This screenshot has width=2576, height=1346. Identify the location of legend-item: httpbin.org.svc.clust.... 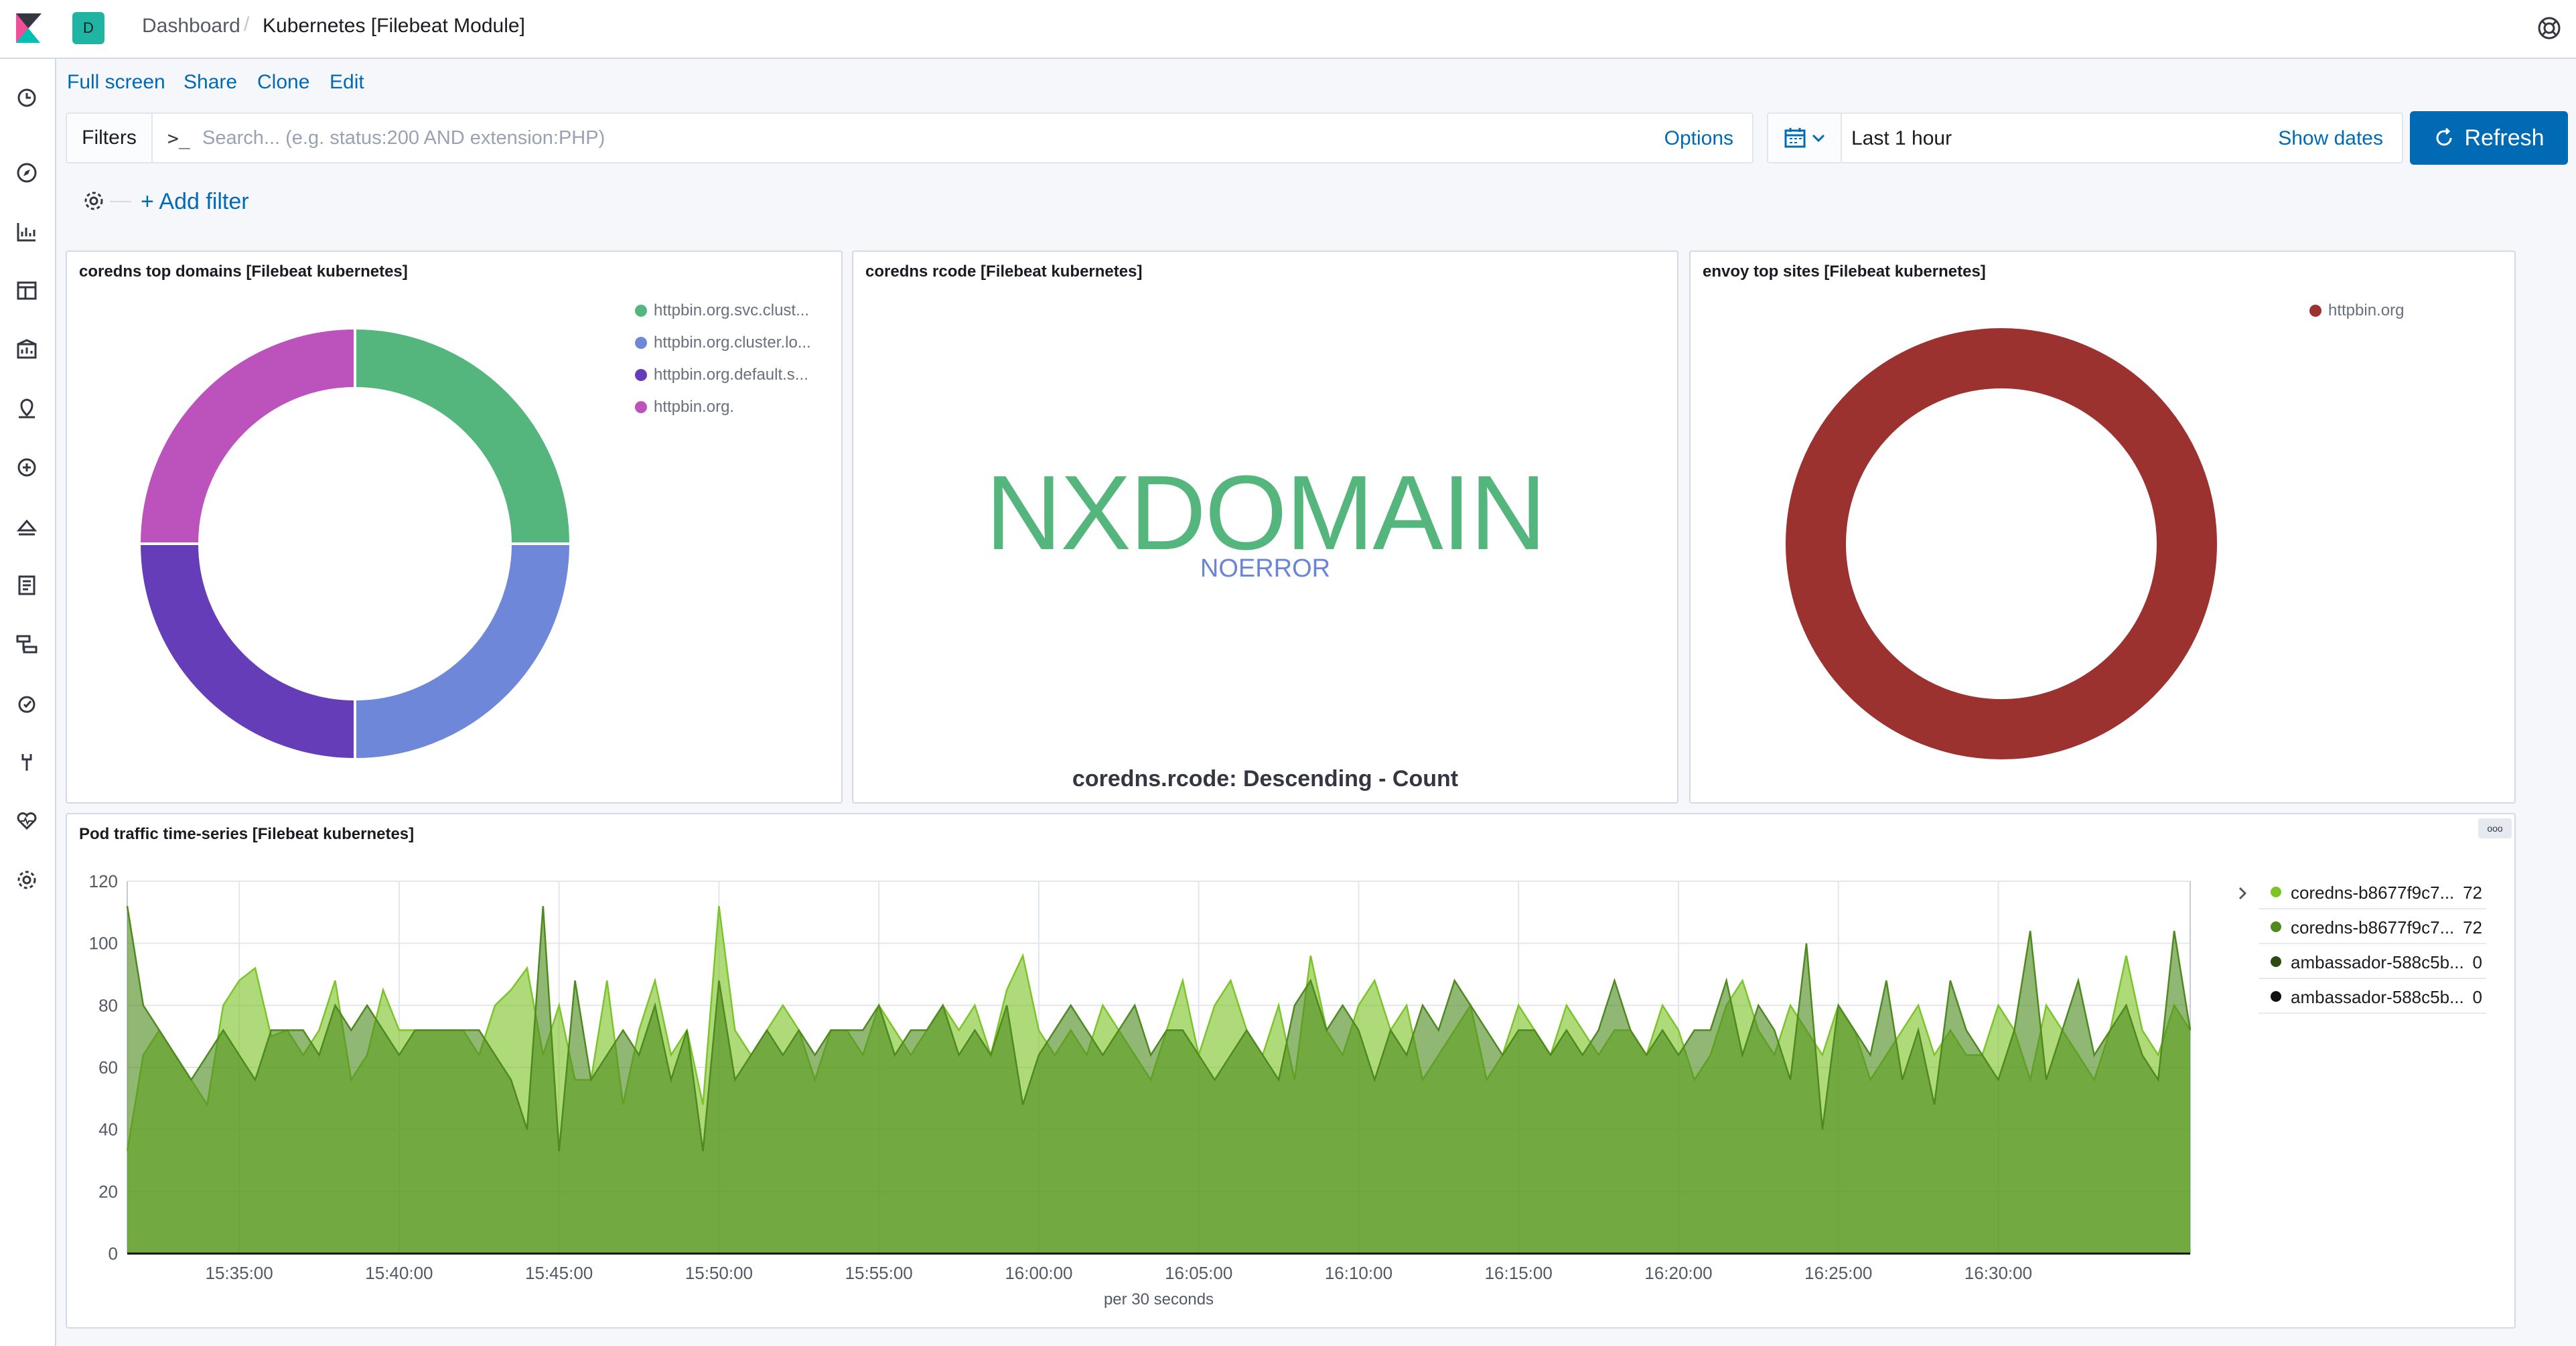
(722, 310).